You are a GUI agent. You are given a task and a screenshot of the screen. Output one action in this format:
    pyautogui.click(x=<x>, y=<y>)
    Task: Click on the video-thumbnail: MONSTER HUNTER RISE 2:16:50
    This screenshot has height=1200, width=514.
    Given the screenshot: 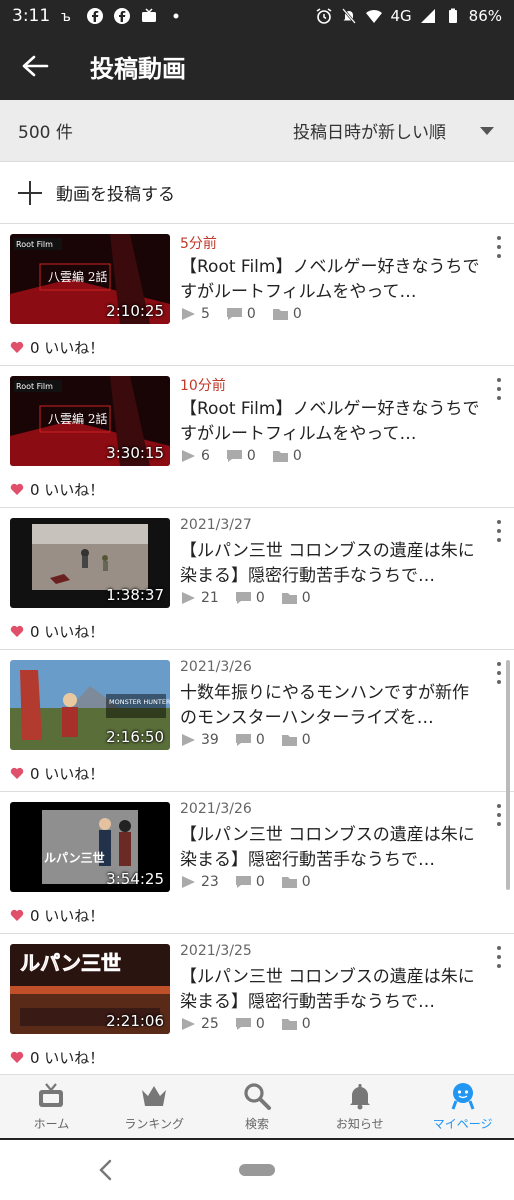 What is the action you would take?
    pyautogui.click(x=90, y=705)
    